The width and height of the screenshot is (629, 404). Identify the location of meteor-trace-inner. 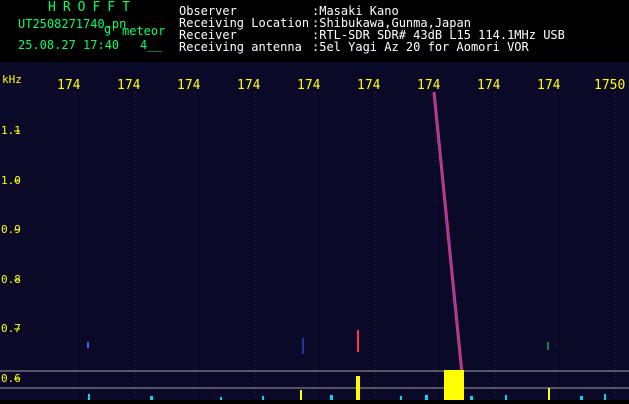
(448, 233).